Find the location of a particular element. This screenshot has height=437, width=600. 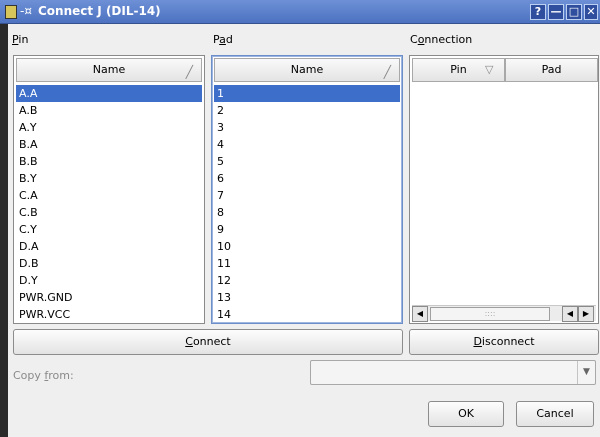

pin-list-item: A.A is located at coordinates (109, 93).